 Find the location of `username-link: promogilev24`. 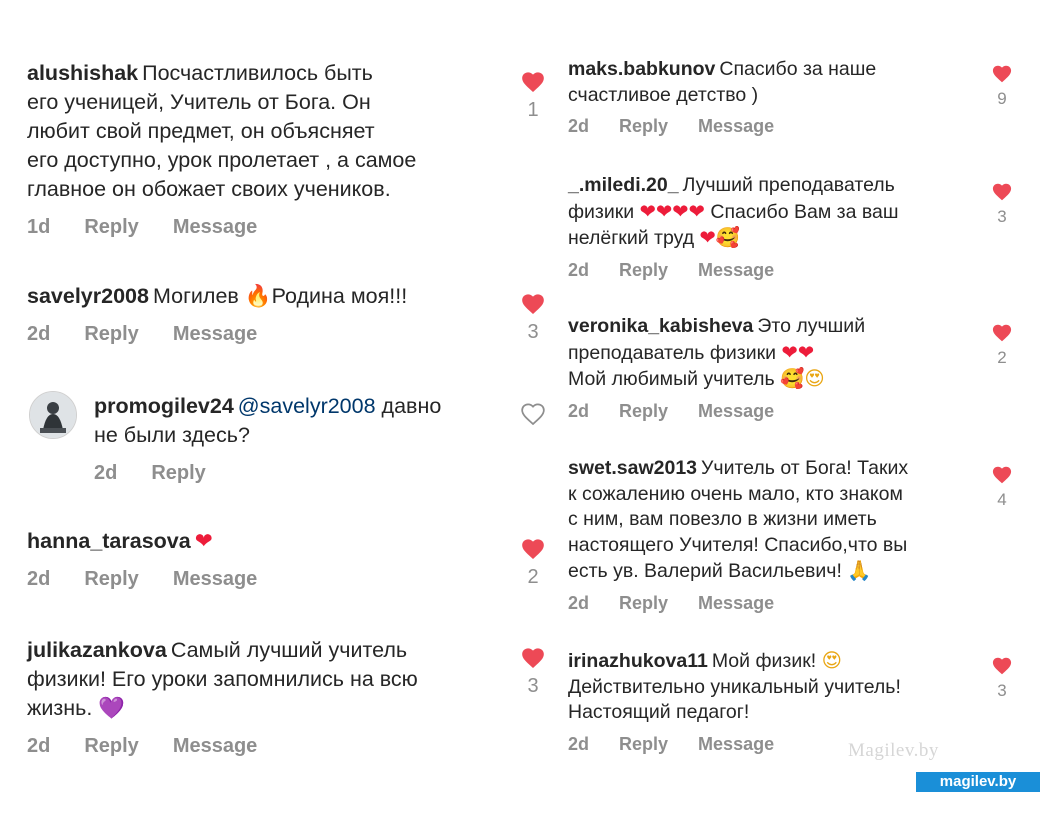

username-link: promogilev24 is located at coordinates (164, 406).